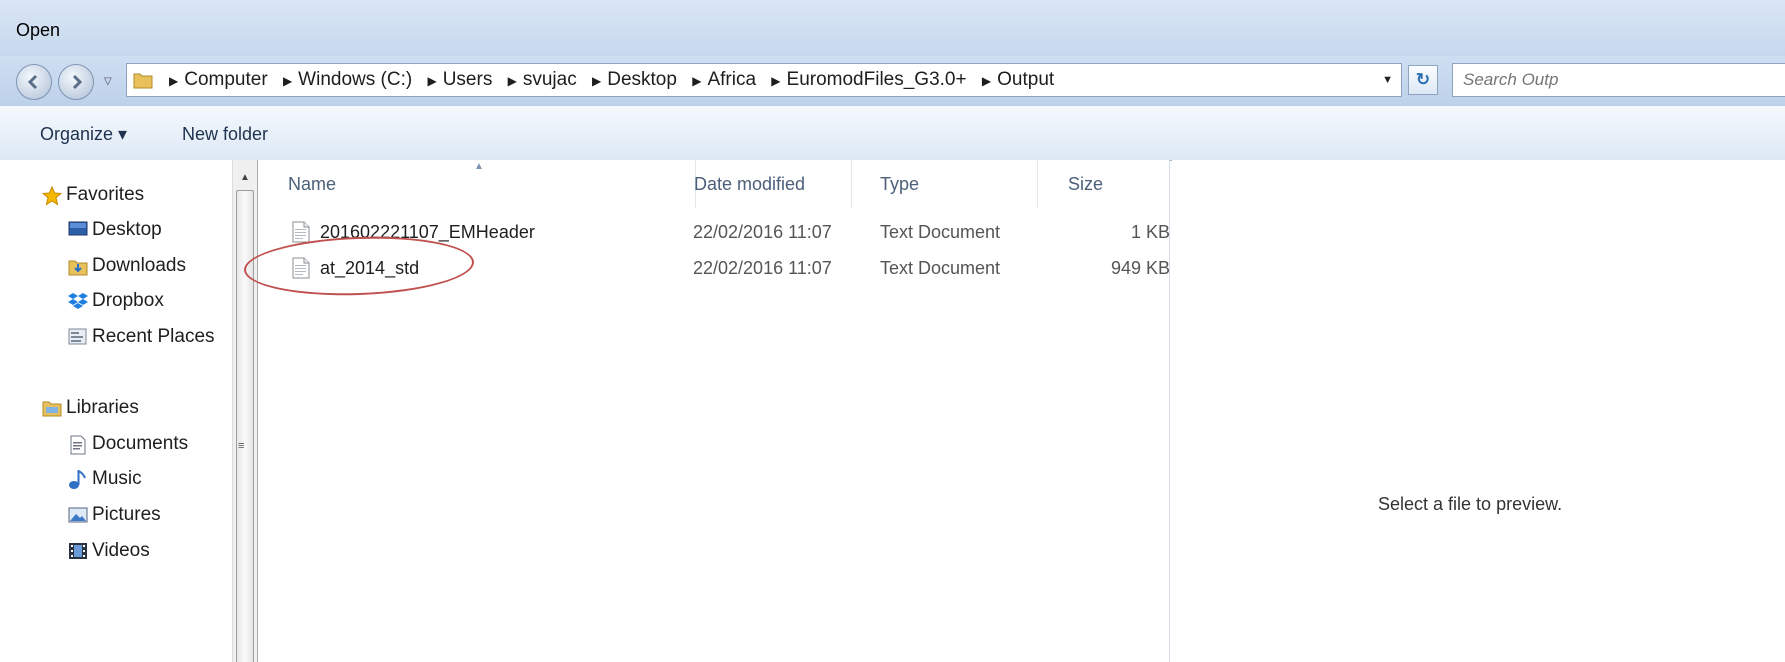 This screenshot has width=1785, height=662. I want to click on desktop-icon, so click(78, 228).